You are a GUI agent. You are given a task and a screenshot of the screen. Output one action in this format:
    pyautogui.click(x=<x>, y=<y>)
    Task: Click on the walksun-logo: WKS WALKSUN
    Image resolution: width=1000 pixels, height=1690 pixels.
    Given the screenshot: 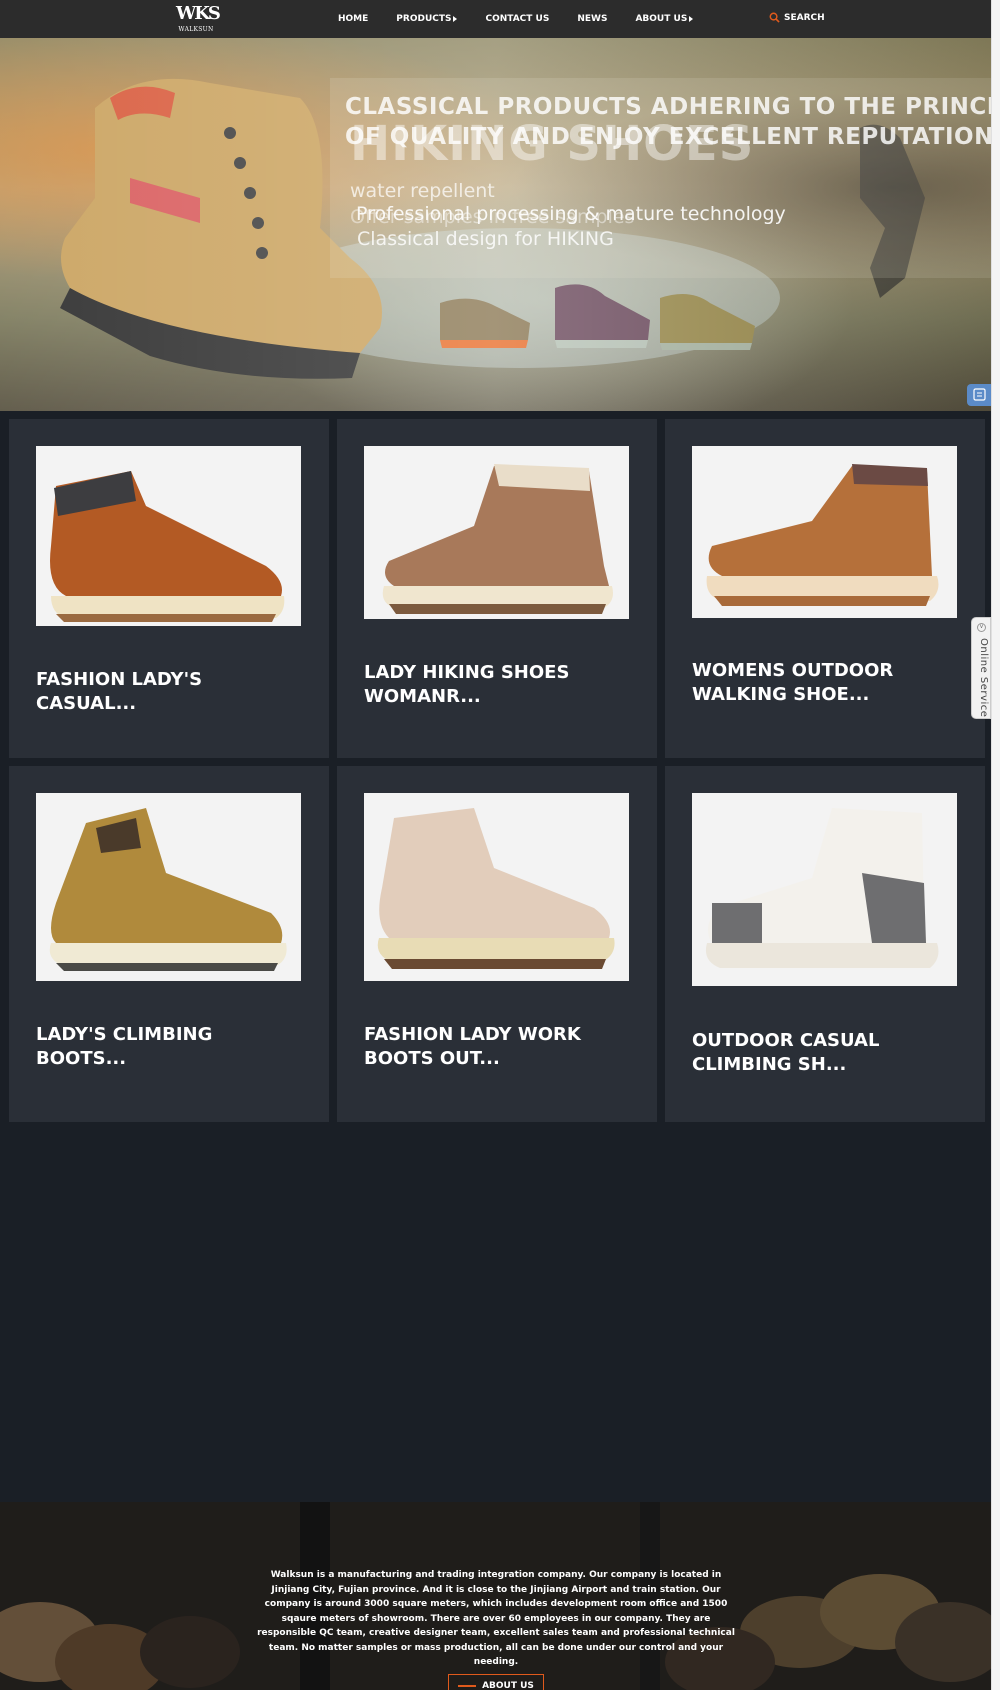 What is the action you would take?
    pyautogui.click(x=198, y=19)
    